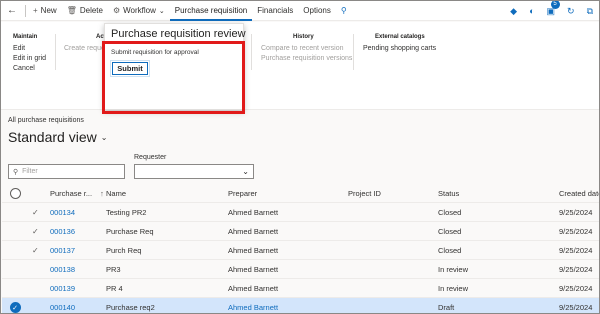 Image resolution: width=600 pixels, height=314 pixels. Describe the element at coordinates (130, 231) in the screenshot. I see `cell-name: Purchase Req` at that location.